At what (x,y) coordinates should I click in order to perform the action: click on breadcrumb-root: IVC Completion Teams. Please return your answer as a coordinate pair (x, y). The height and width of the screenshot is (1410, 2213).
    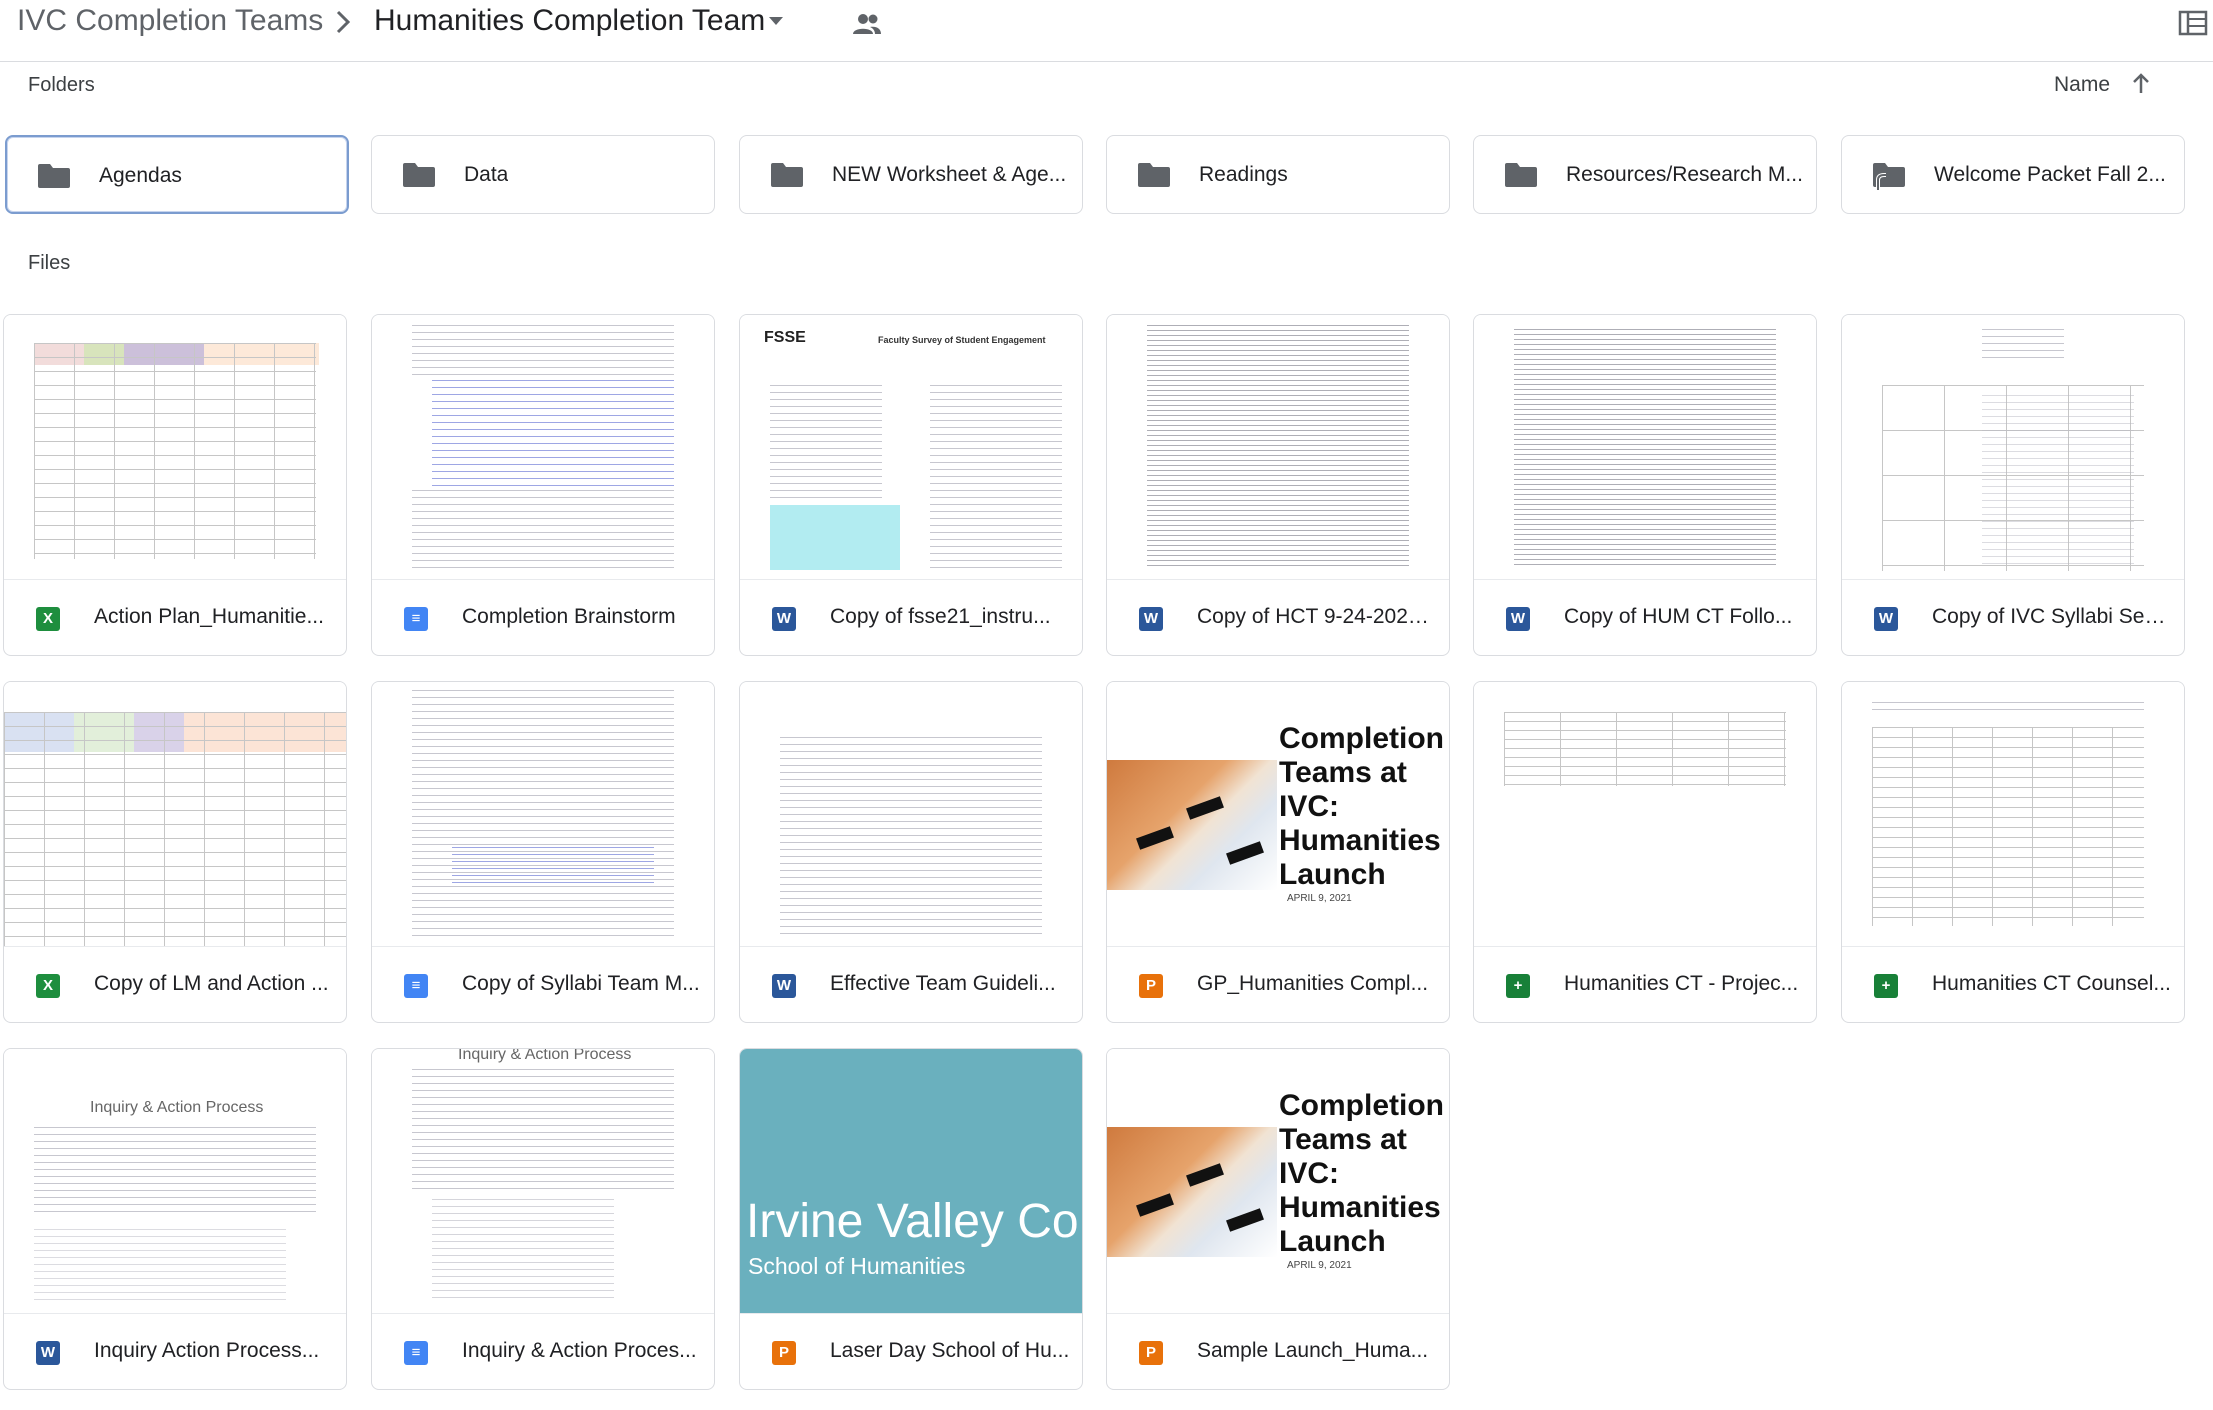
    Looking at the image, I should click on (170, 21).